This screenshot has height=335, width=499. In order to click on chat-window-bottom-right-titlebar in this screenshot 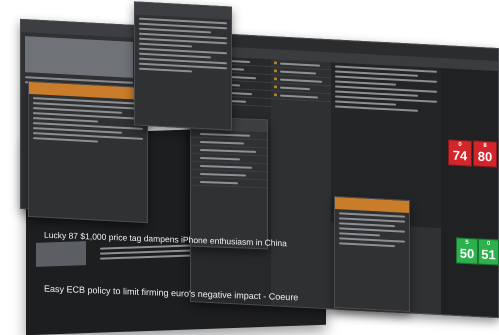, I will do `click(372, 205)`.